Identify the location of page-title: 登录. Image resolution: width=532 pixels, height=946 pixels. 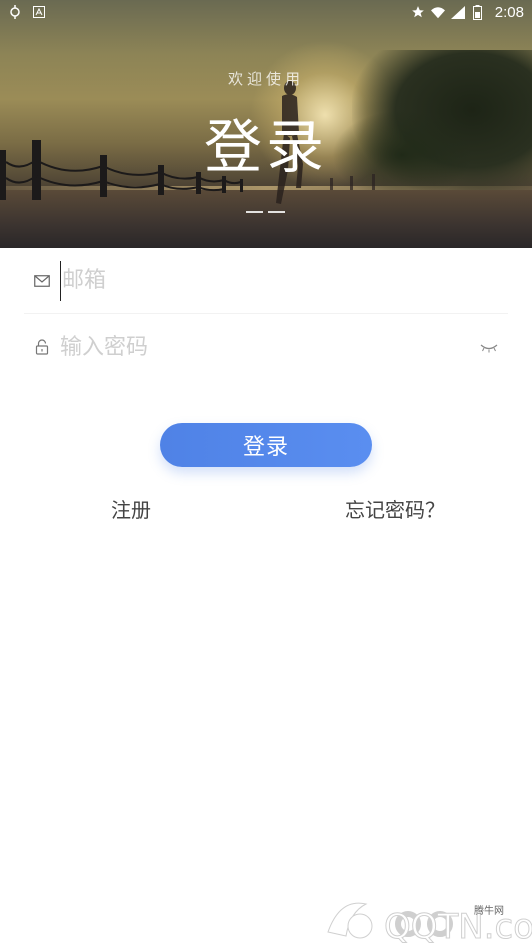
(265, 147).